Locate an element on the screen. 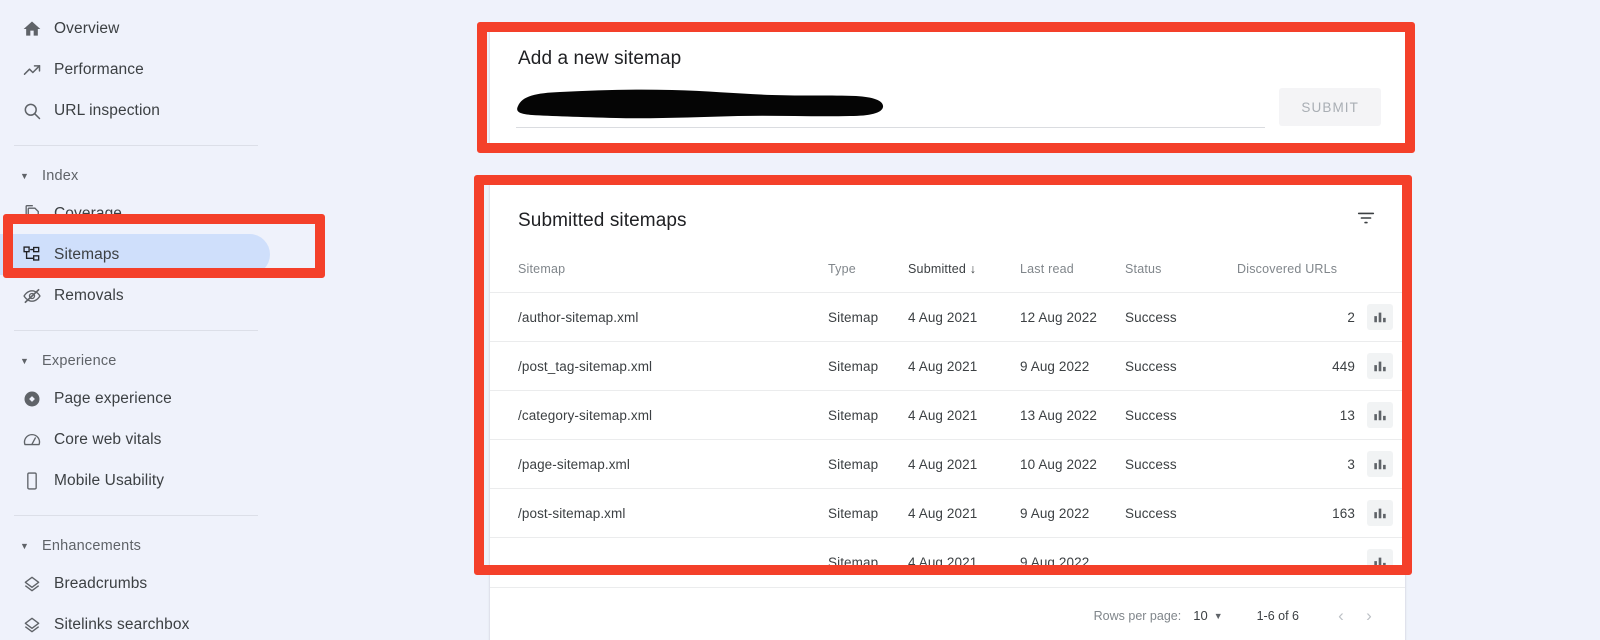 Image resolution: width=1600 pixels, height=640 pixels. page-experience-icon is located at coordinates (38, 399).